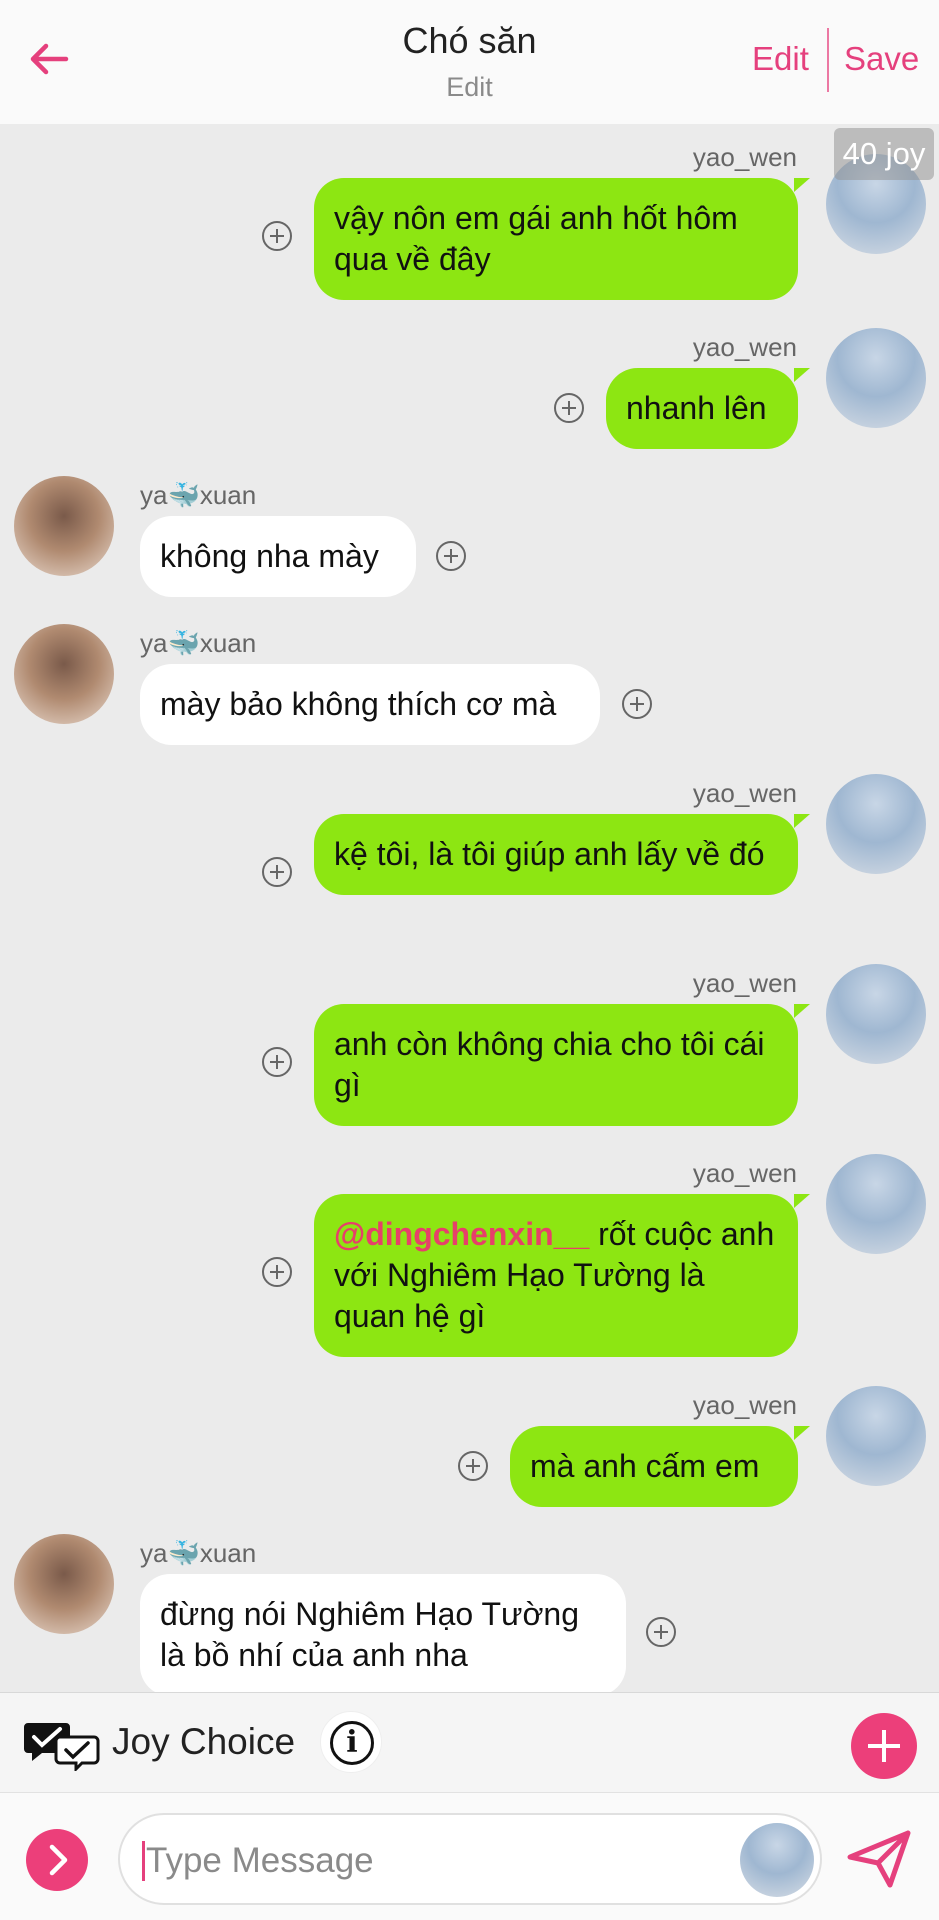 The height and width of the screenshot is (1920, 939). I want to click on info-icon: i, so click(352, 1743).